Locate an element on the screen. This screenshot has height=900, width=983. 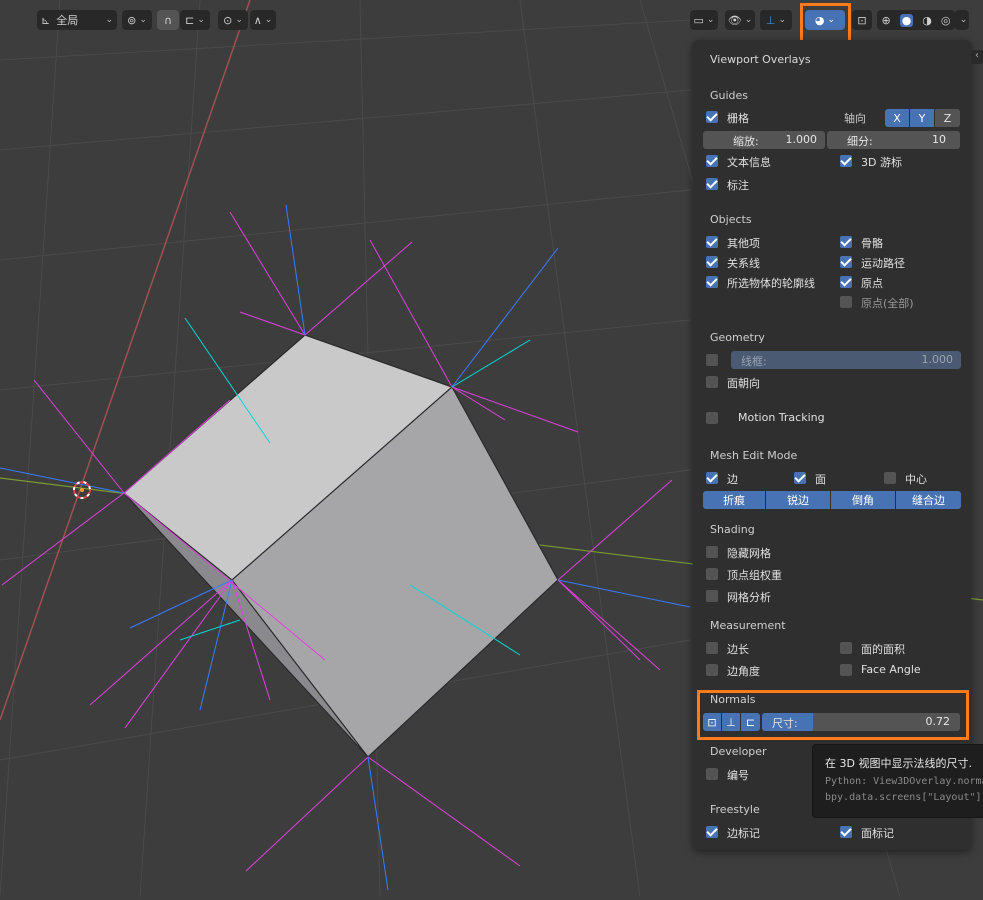
snap-target-dropdown: ⊏ ⌄ is located at coordinates (195, 20).